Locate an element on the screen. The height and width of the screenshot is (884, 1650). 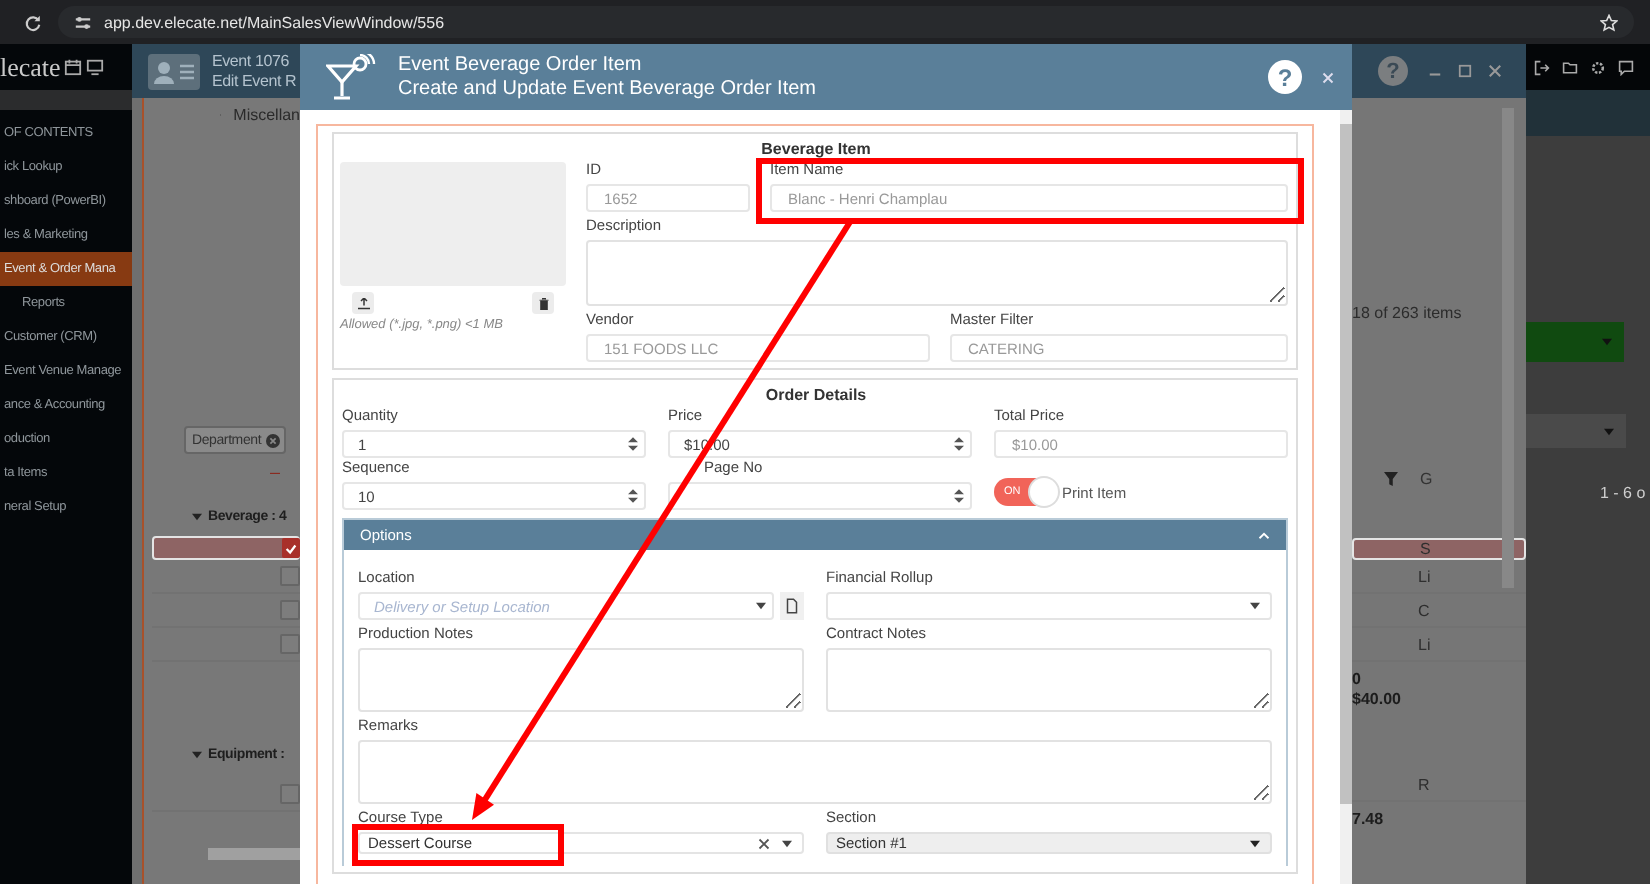
column-heading: G is located at coordinates (1426, 478).